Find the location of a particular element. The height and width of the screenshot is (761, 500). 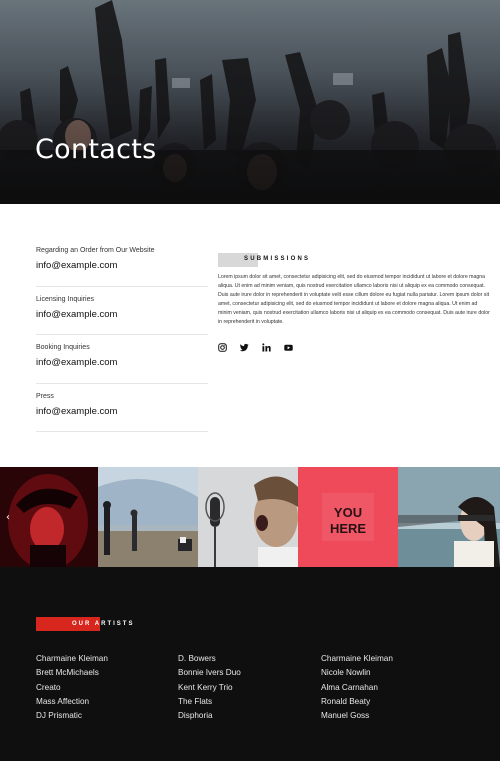

gallery-image-boy-shouting-microphone is located at coordinates (248, 517).